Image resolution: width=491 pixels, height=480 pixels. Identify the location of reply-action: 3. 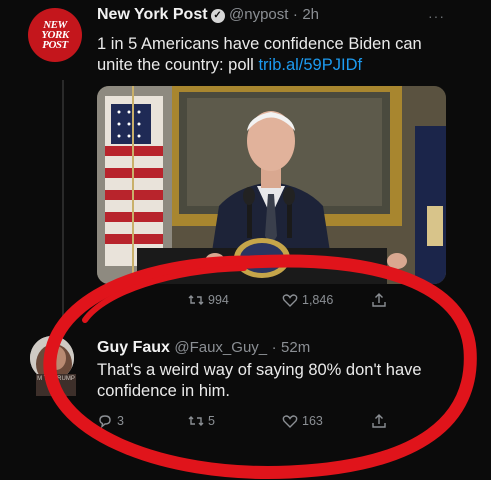
(110, 421).